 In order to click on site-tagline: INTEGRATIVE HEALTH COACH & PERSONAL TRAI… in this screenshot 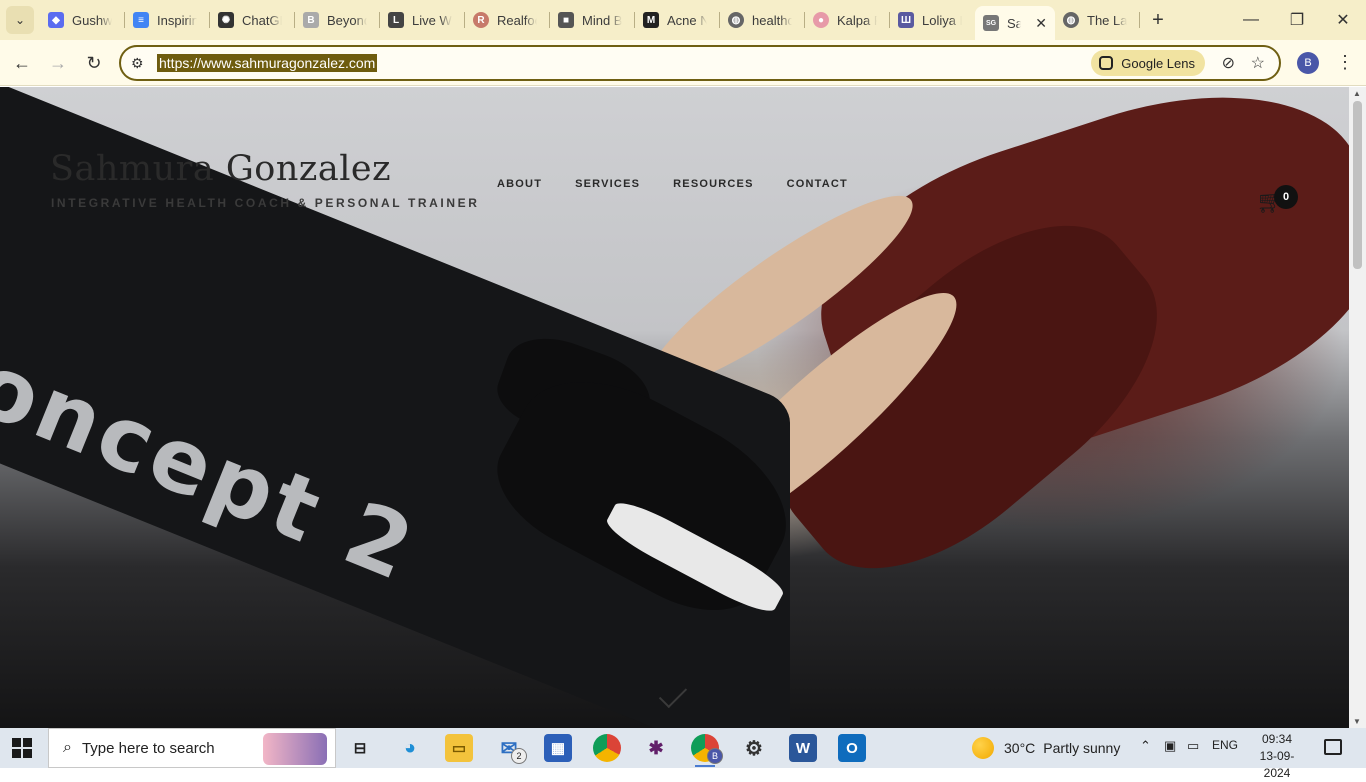, I will do `click(265, 203)`.